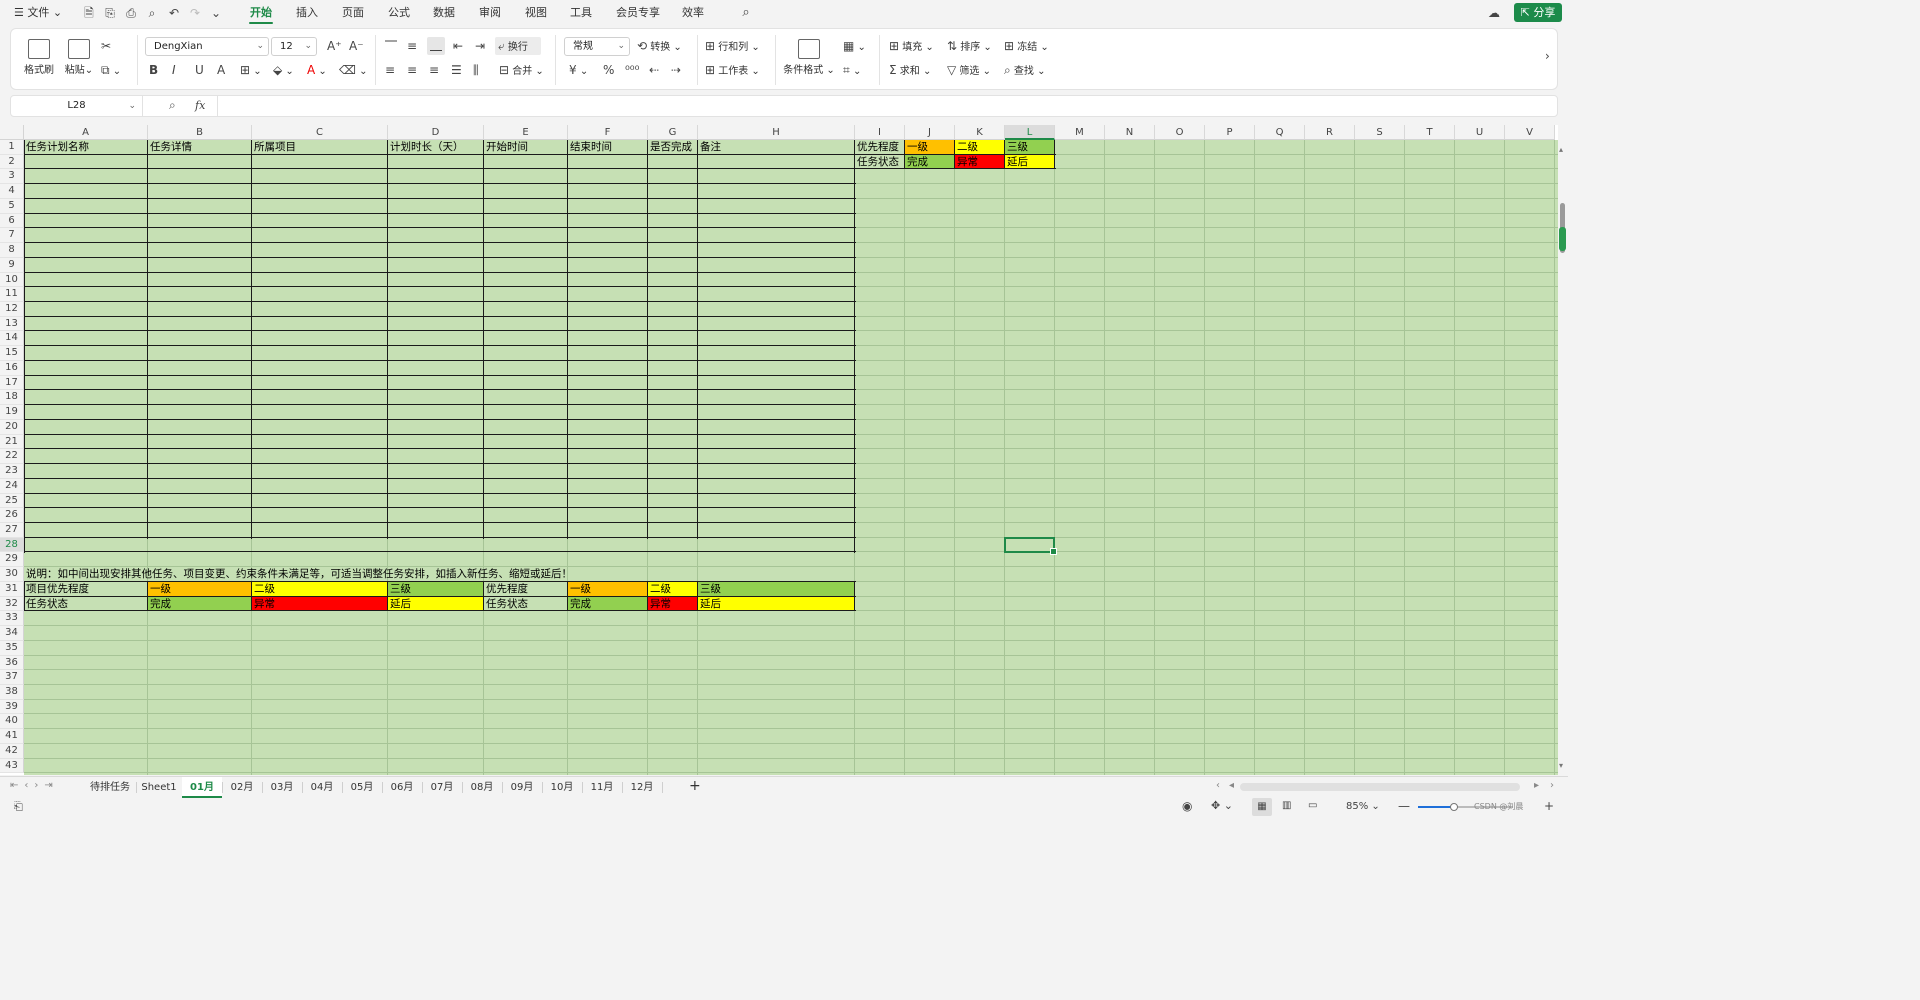  Describe the element at coordinates (597, 46) in the screenshot. I see `number-format-select: 常规 ⌄` at that location.